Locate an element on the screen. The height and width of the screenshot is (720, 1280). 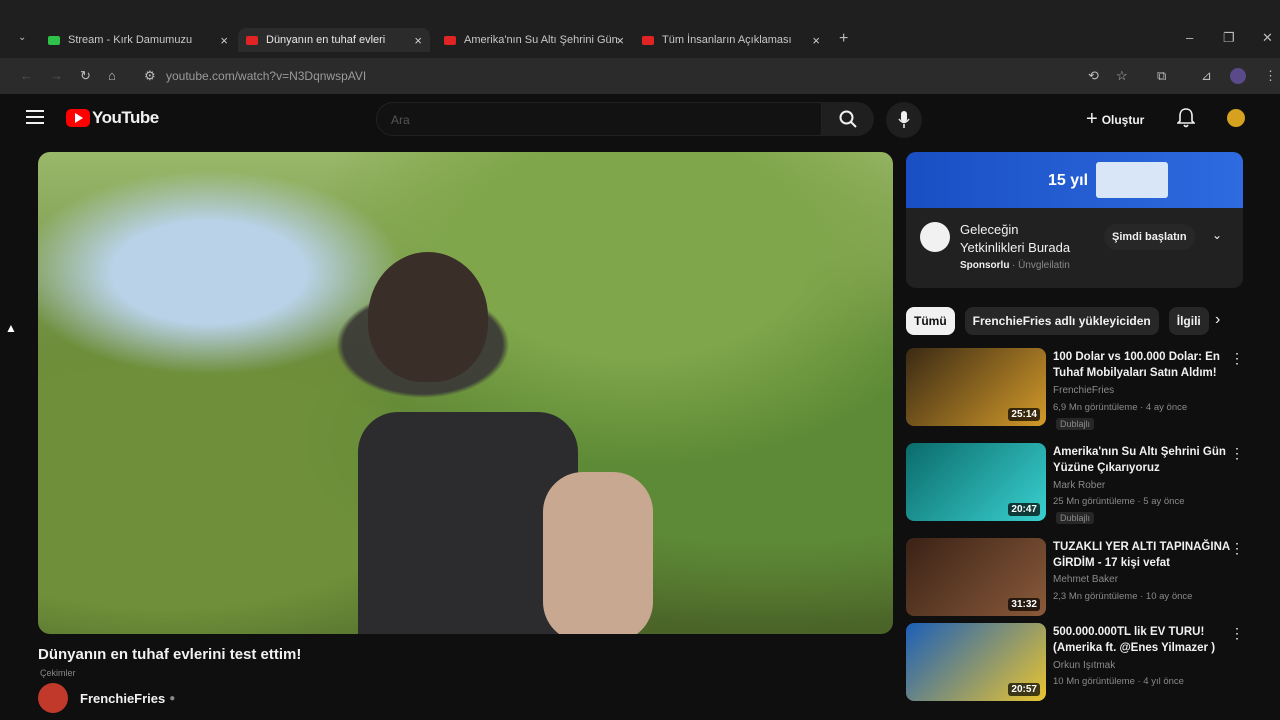
search-icon is located at coordinates (848, 119).